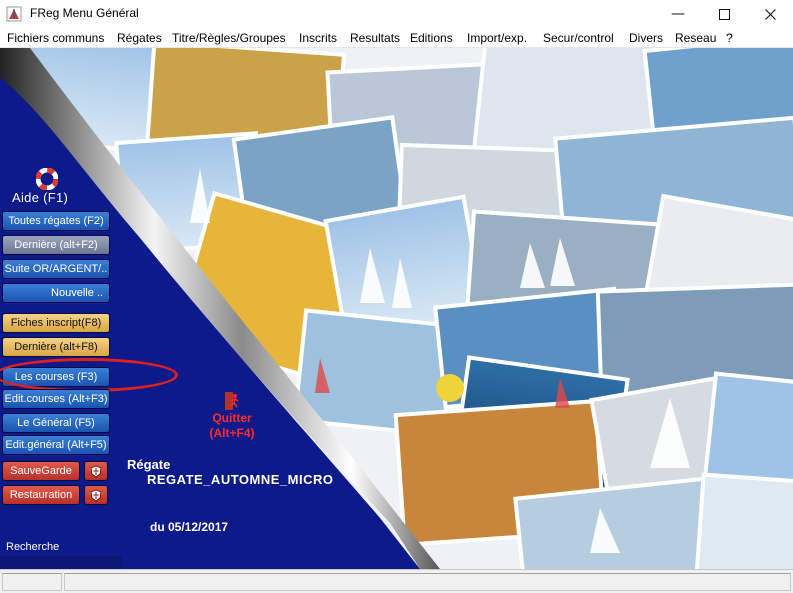  Describe the element at coordinates (14, 14) in the screenshot. I see `app-icon` at that location.